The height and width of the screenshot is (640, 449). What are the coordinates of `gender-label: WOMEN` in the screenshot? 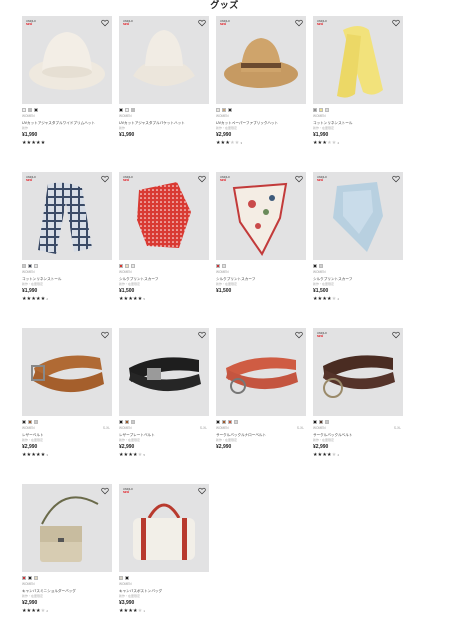 It's located at (125, 428).